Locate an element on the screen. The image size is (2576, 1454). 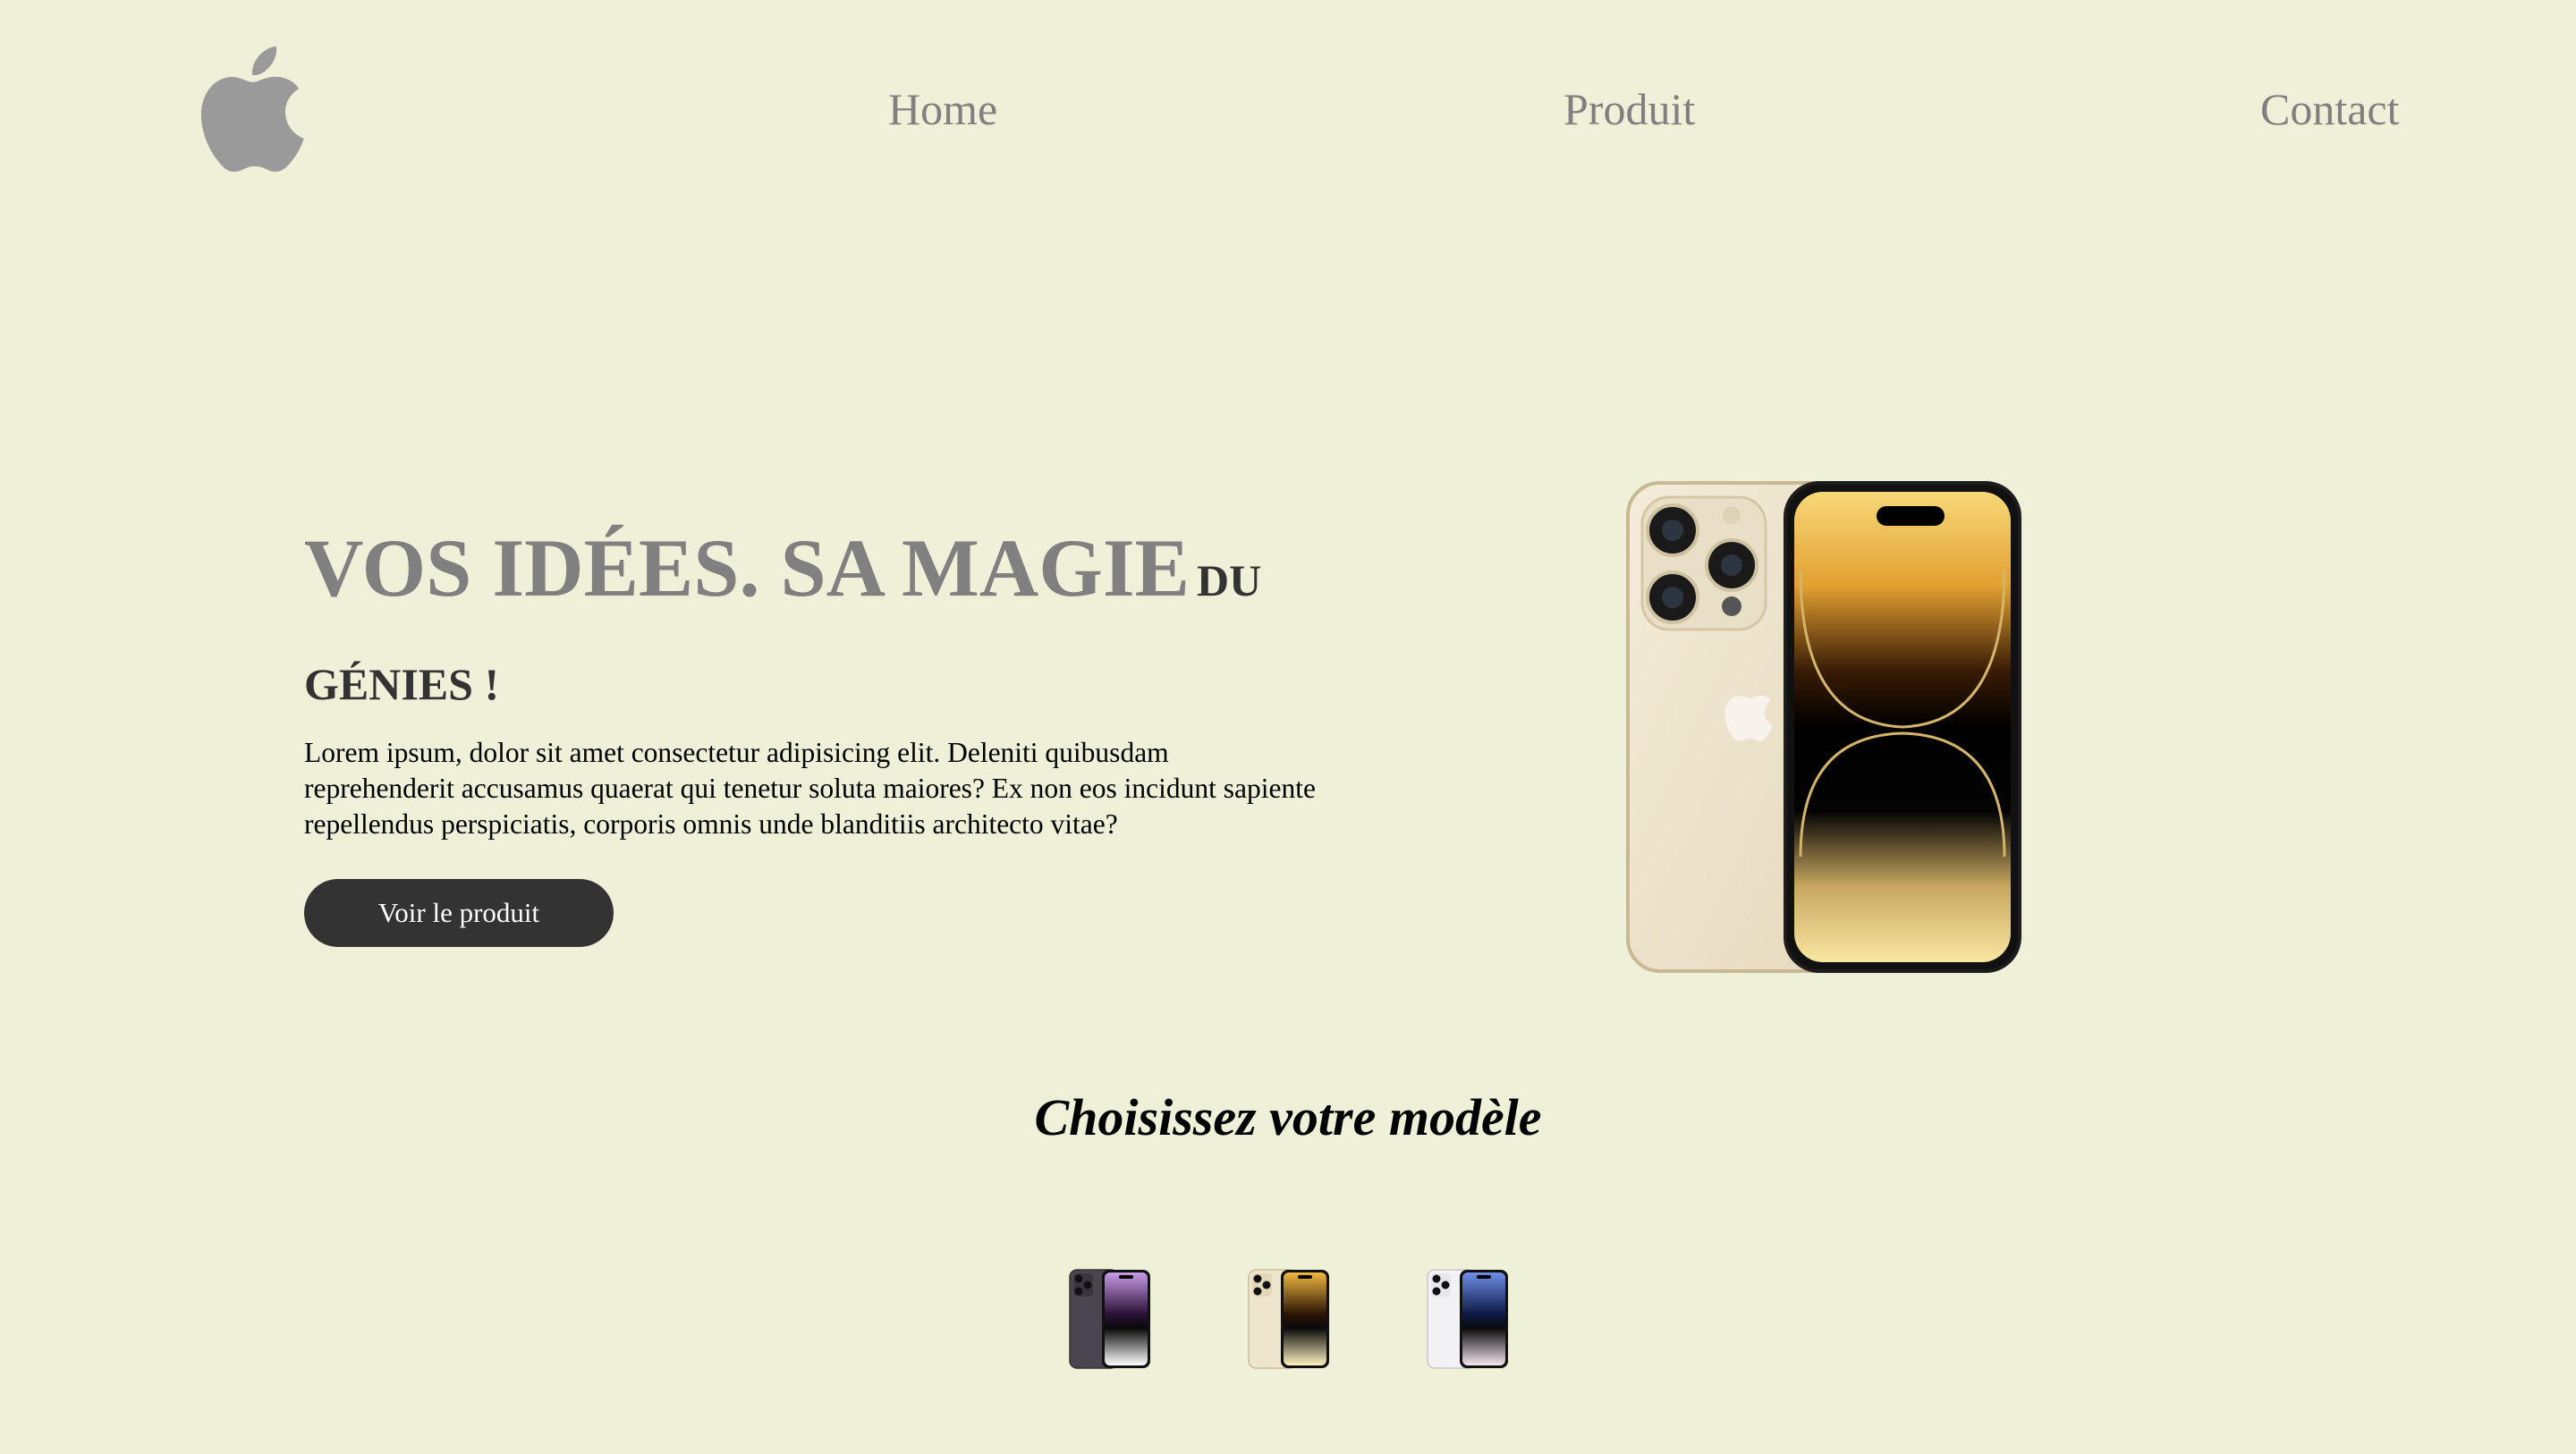
hero-title: VOS IDÉES. SA MAGIE DU is located at coordinates (782, 577).